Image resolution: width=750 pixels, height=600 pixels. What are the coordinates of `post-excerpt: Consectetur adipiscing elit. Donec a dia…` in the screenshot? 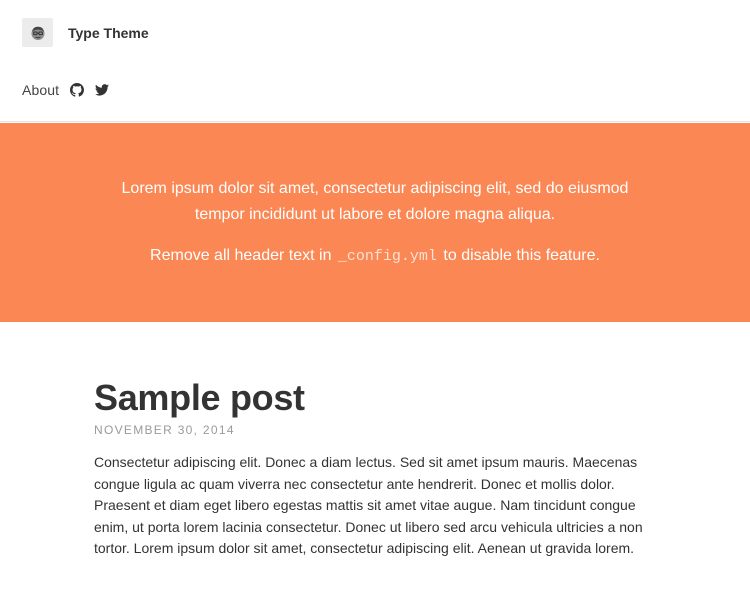 It's located at (368, 505).